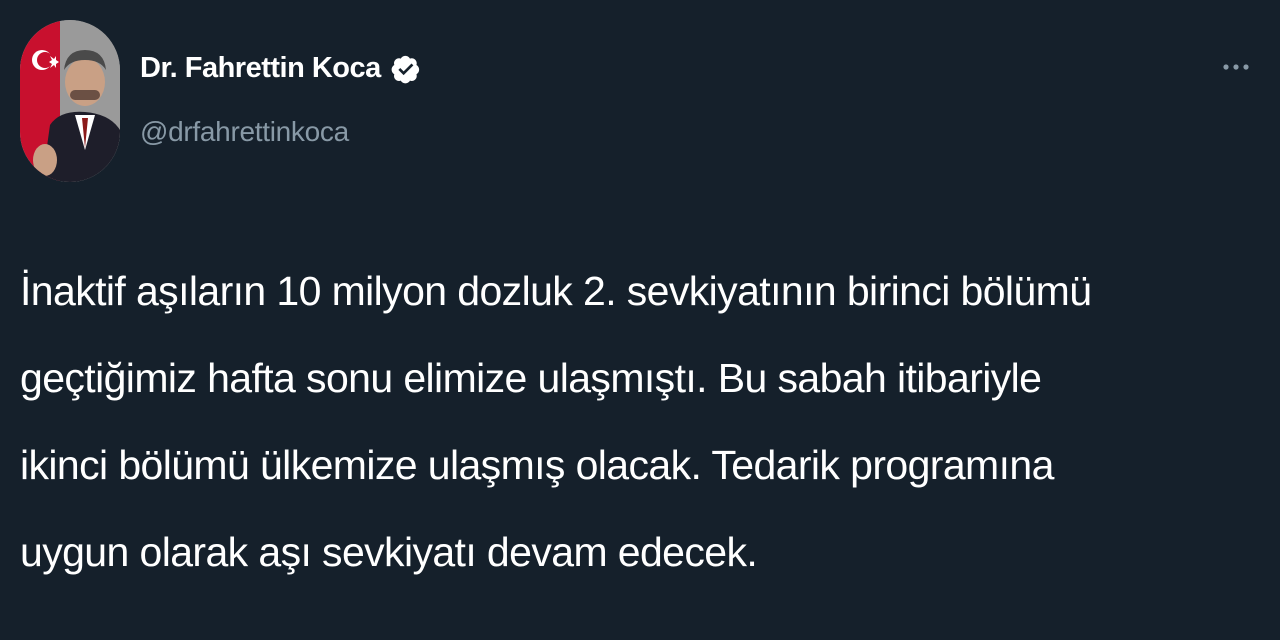 The height and width of the screenshot is (640, 1280). I want to click on author-display-name: Dr. Fahrettin Koca, so click(260, 68).